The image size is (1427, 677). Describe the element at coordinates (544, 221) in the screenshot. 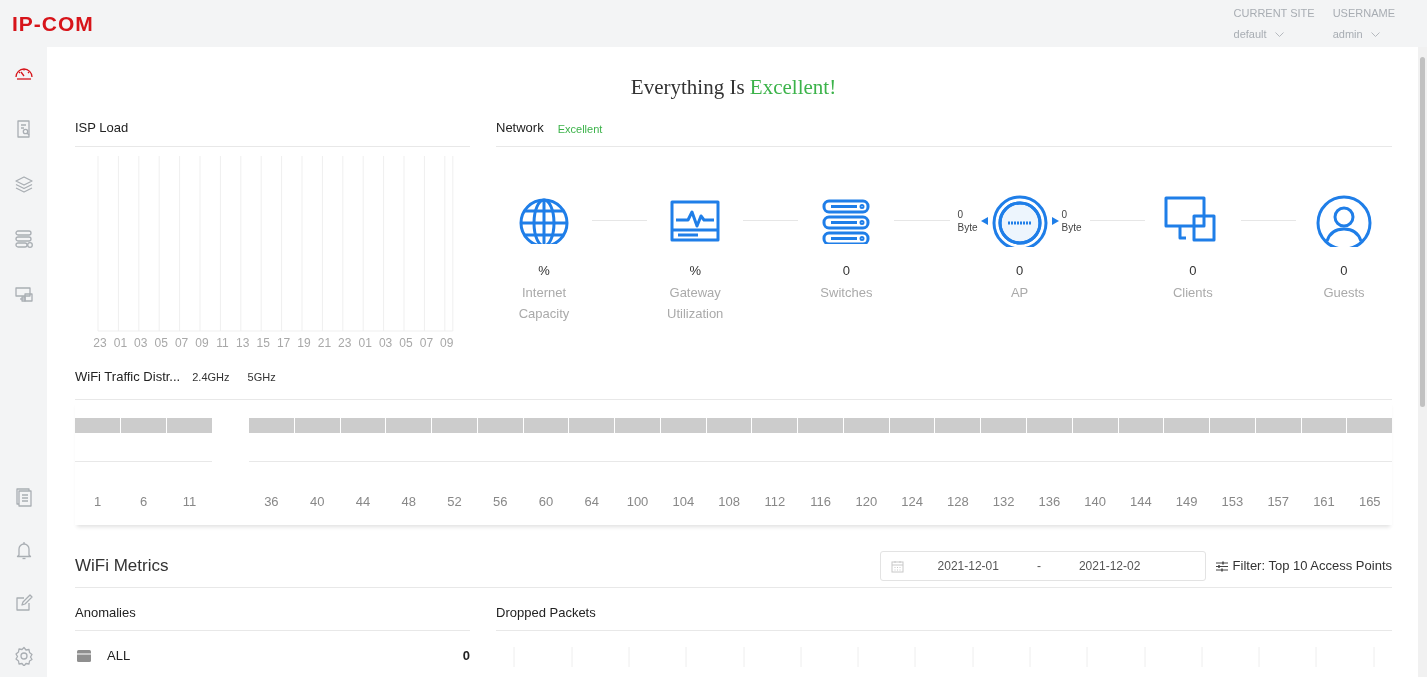

I see `globe-icon` at that location.